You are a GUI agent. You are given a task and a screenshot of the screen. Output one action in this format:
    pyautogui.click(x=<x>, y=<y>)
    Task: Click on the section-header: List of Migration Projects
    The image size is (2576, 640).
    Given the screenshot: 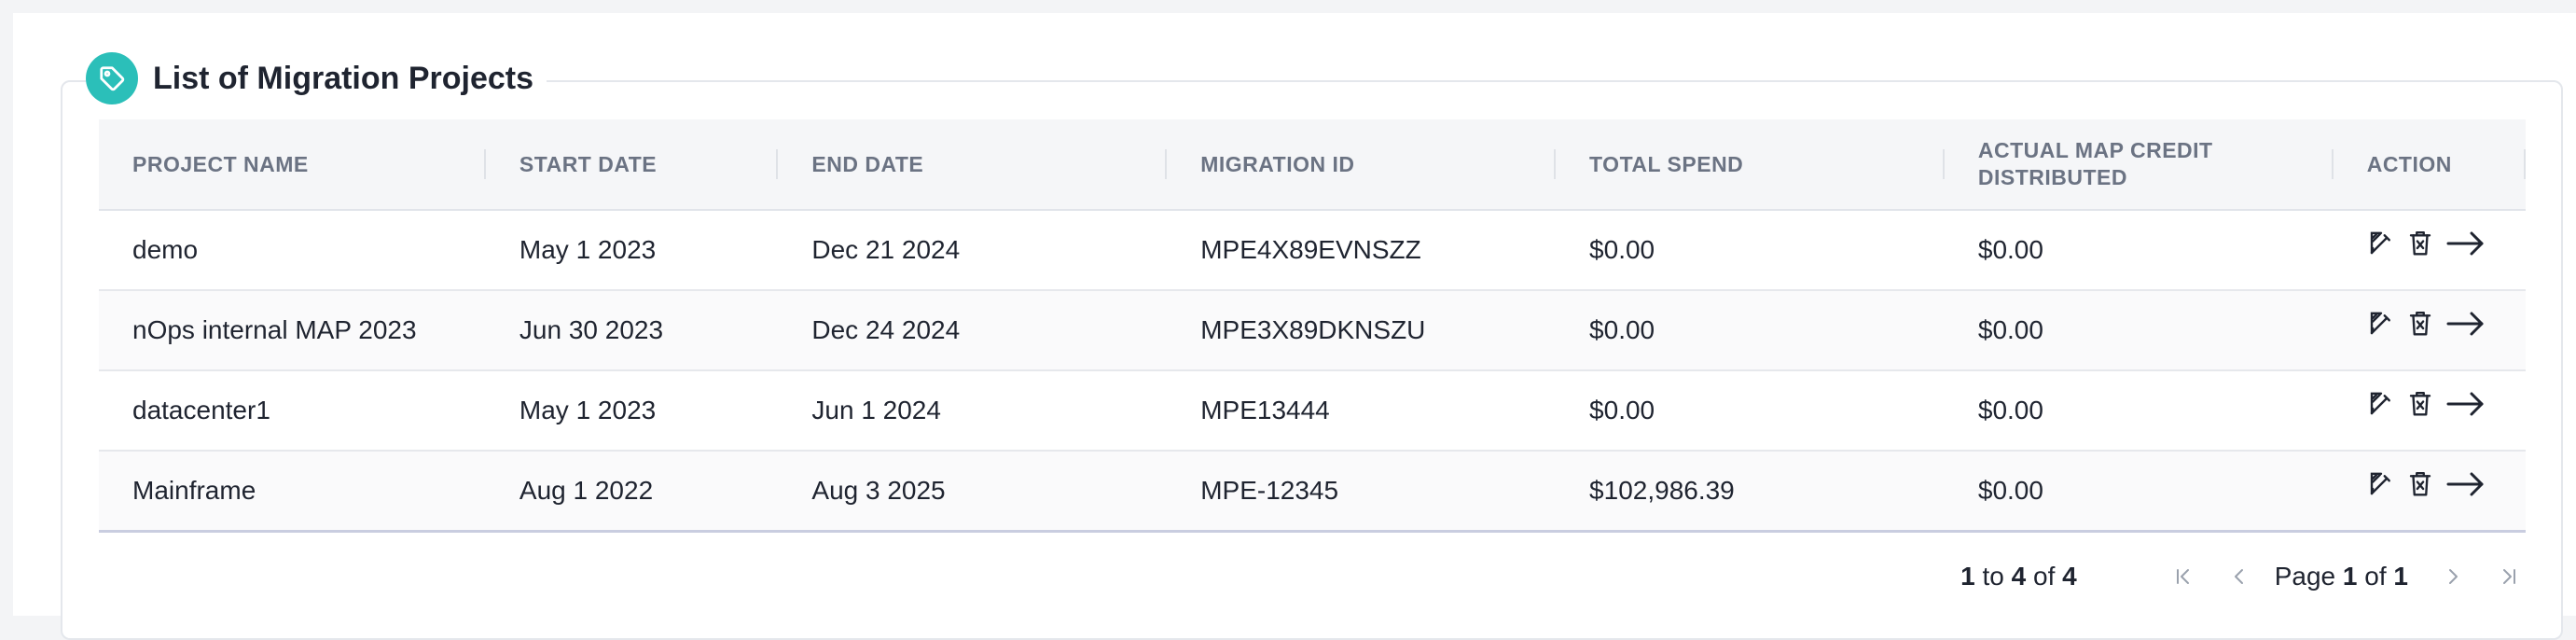 What is the action you would take?
    pyautogui.click(x=316, y=78)
    